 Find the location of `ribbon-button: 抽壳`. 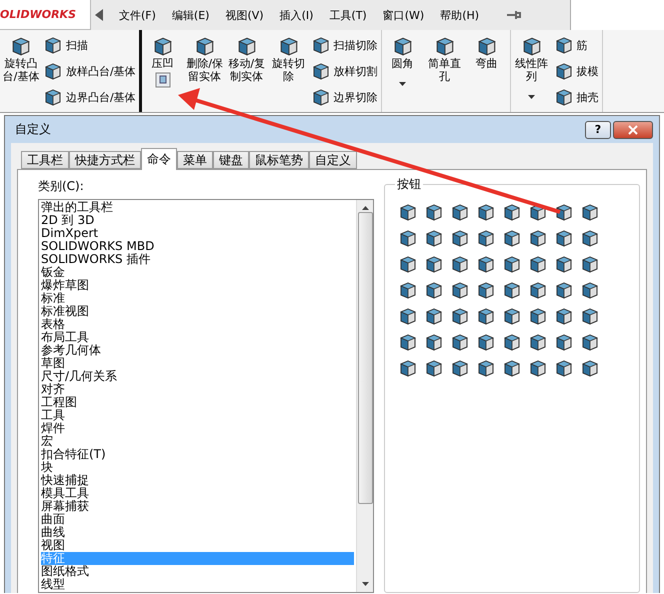

ribbon-button: 抽壳 is located at coordinates (576, 97).